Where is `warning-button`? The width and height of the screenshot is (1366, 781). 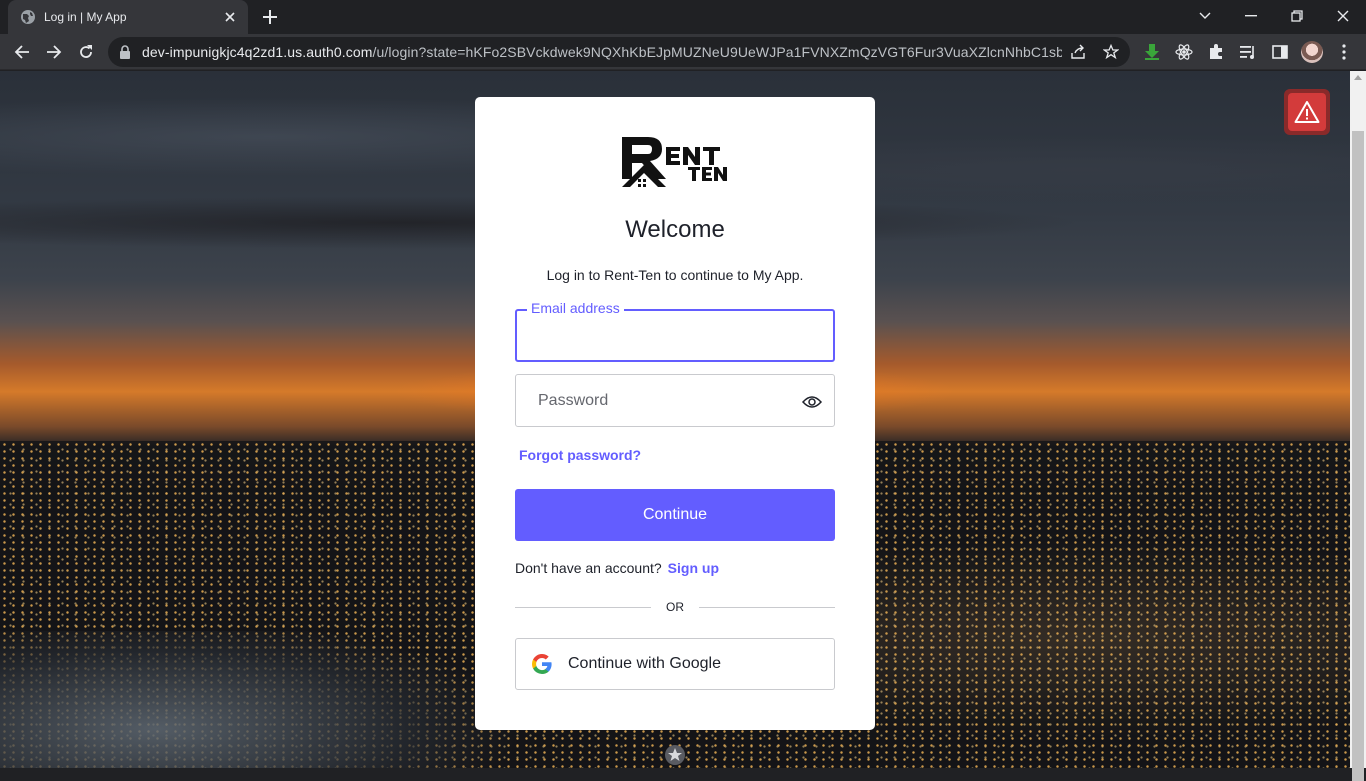
warning-button is located at coordinates (1307, 112).